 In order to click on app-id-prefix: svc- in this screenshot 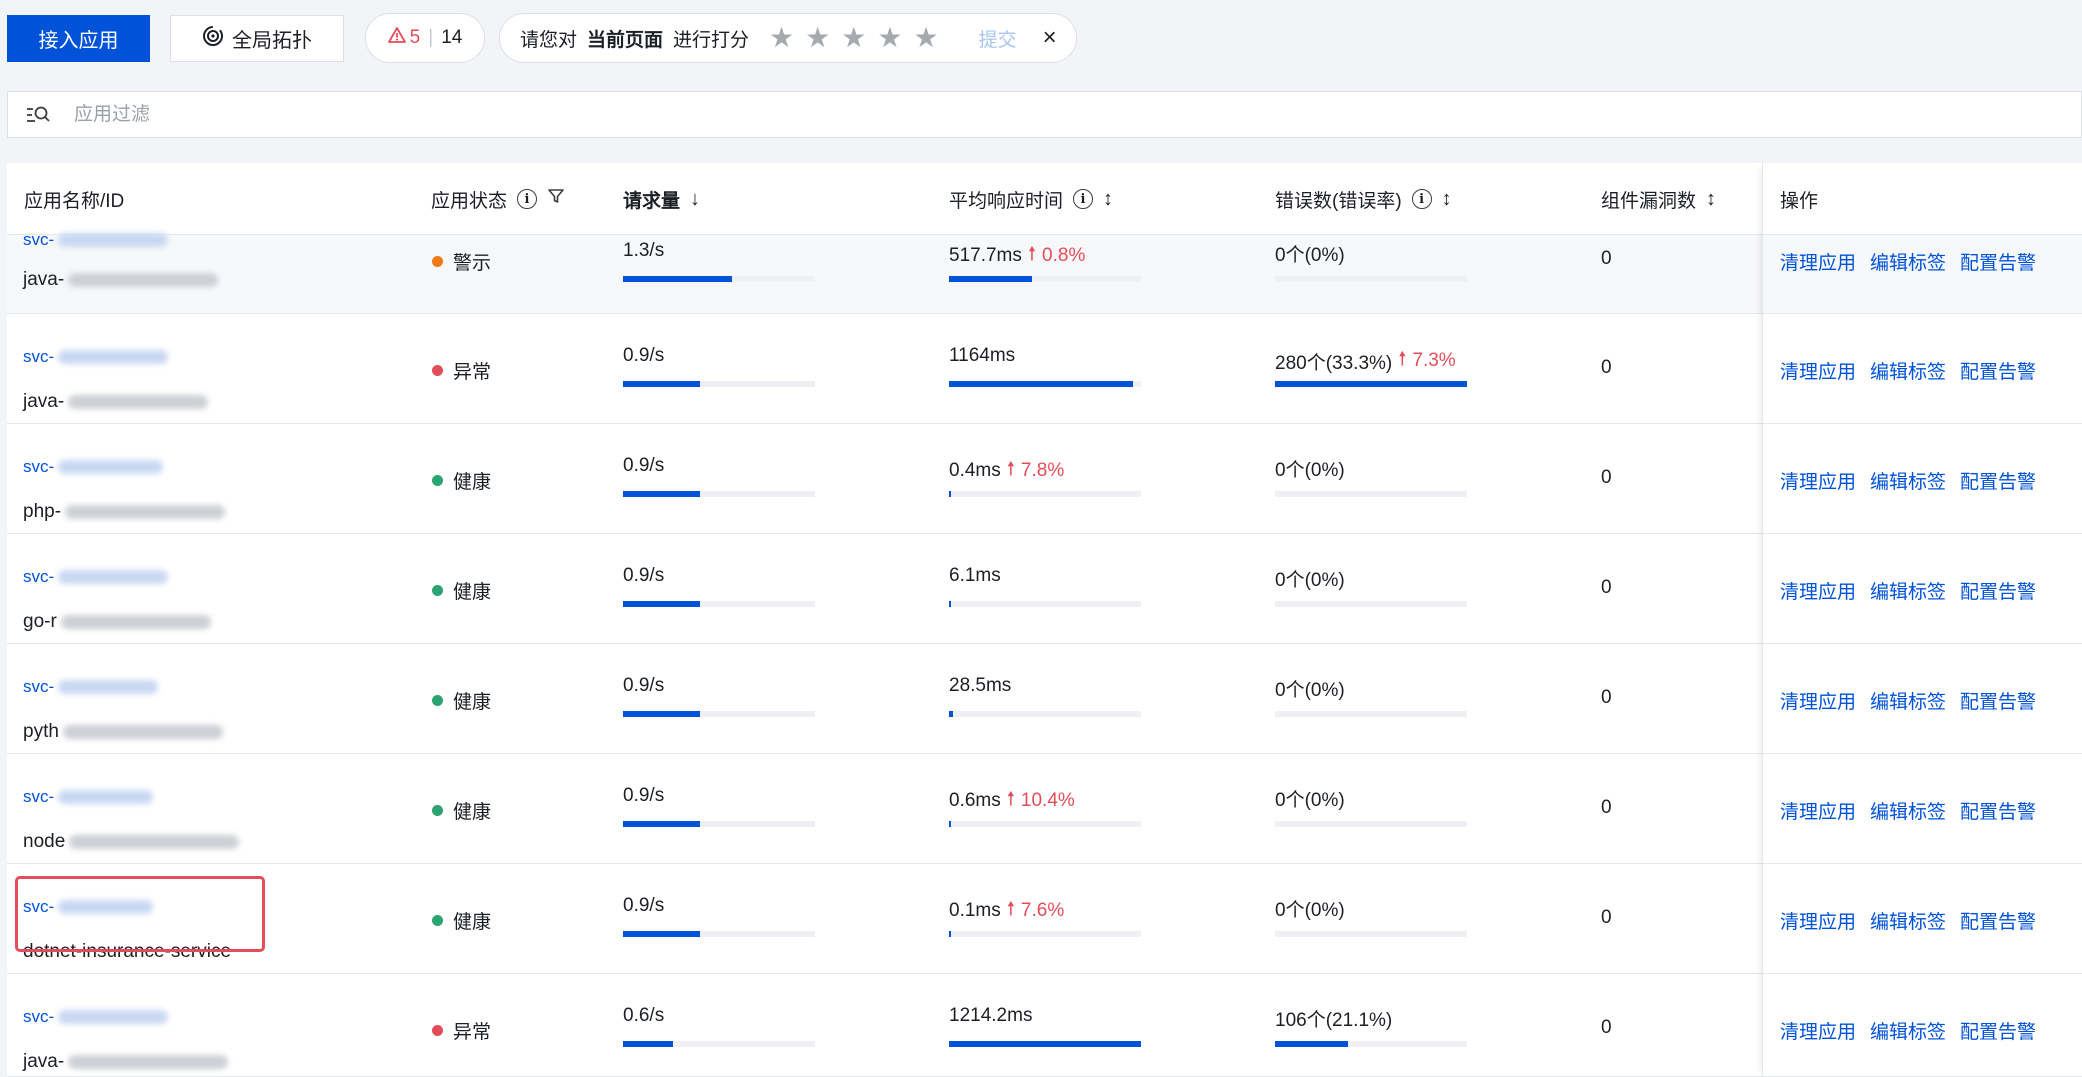, I will do `click(39, 356)`.